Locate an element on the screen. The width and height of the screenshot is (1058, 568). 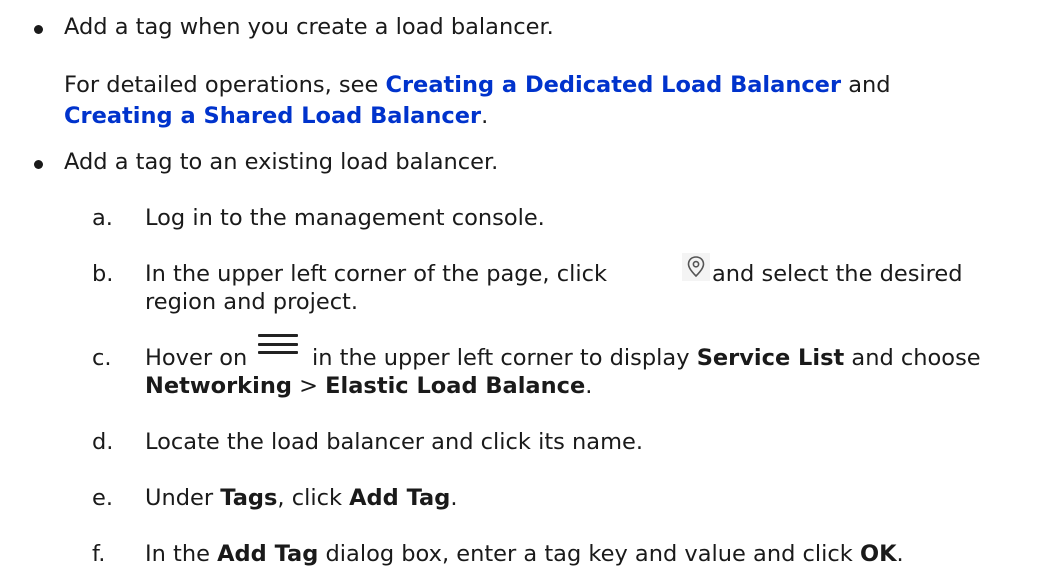
step-e-before: Under is located at coordinates (183, 498).